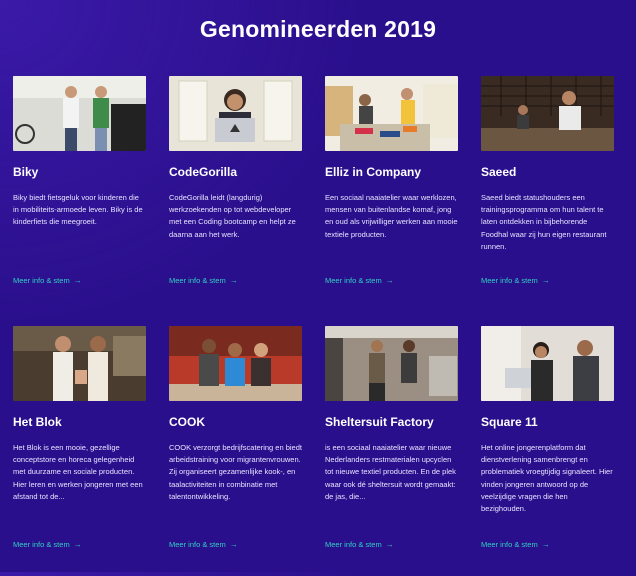  I want to click on card-title: Het Blok, so click(37, 422).